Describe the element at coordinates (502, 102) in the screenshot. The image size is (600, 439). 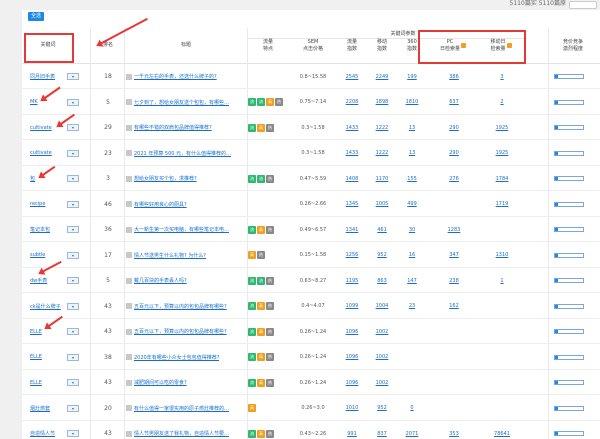
I see `mobile-daily-link: 2` at that location.